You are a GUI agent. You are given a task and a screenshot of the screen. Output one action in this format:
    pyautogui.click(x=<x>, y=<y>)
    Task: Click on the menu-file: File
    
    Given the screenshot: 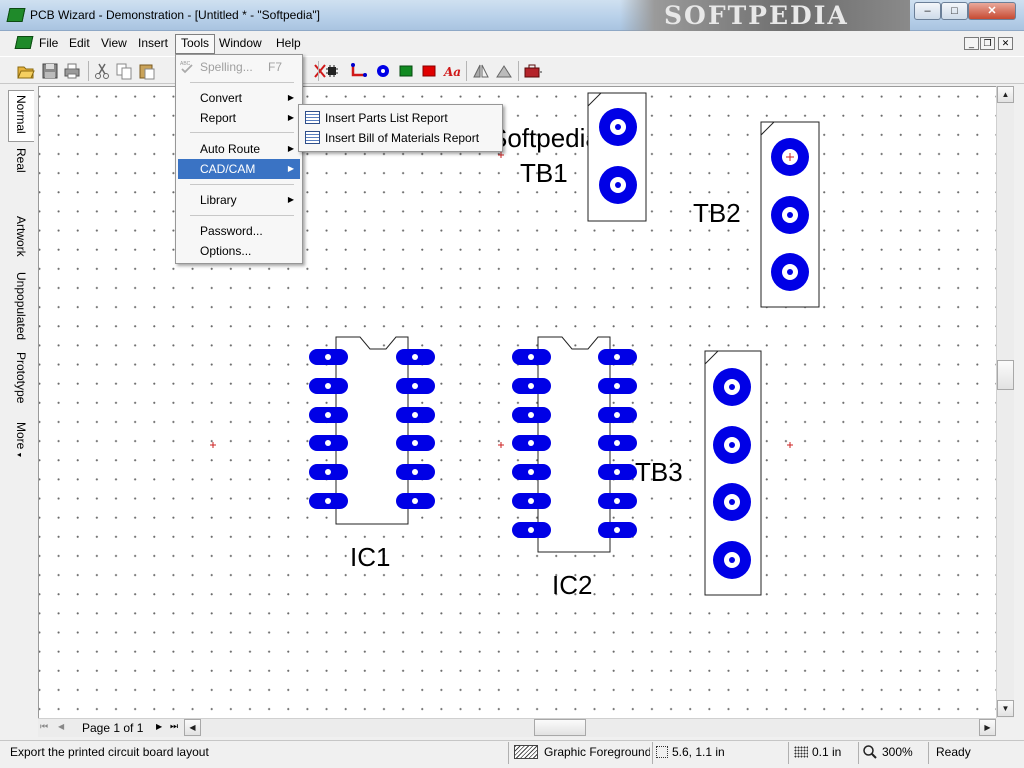 What is the action you would take?
    pyautogui.click(x=48, y=44)
    